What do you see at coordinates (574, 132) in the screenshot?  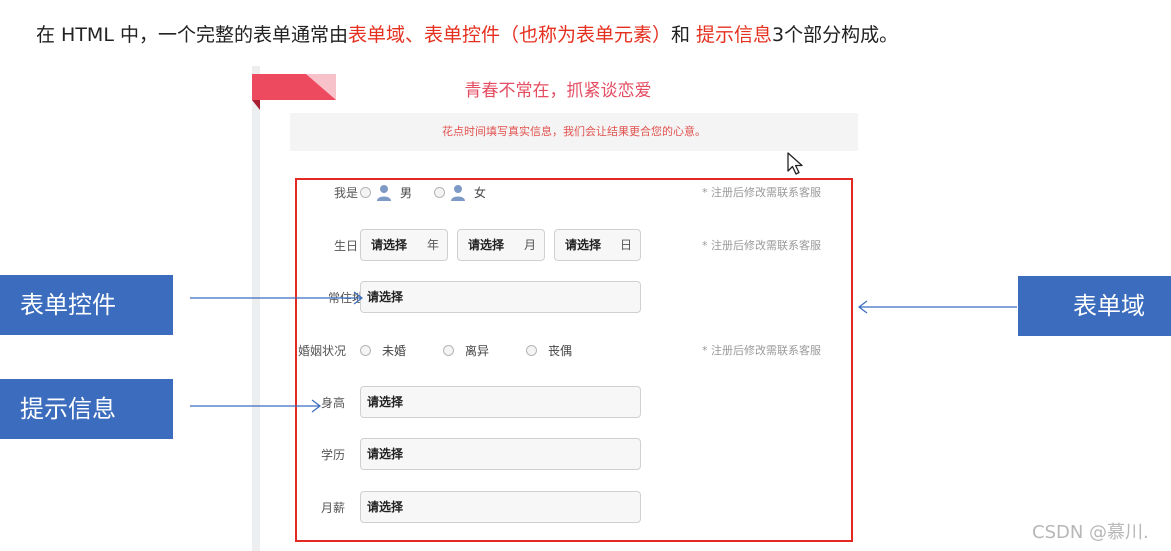 I see `form-tip: 花点时间填写真实信息，我们会让结果更合您的心意。` at bounding box center [574, 132].